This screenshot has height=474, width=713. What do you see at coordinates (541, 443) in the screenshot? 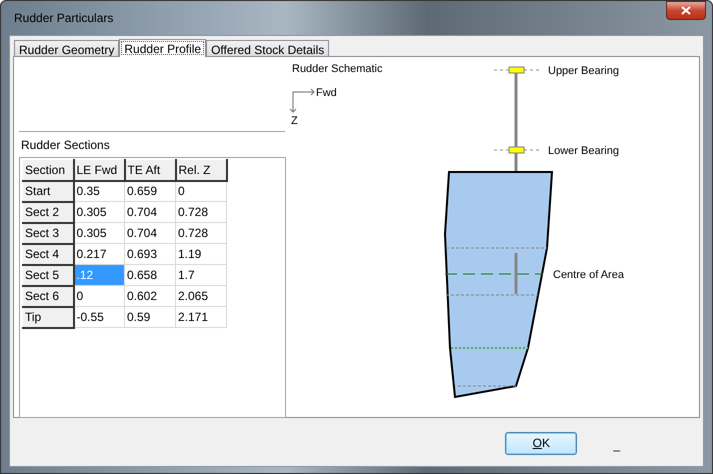
I see `ok-button: OK` at bounding box center [541, 443].